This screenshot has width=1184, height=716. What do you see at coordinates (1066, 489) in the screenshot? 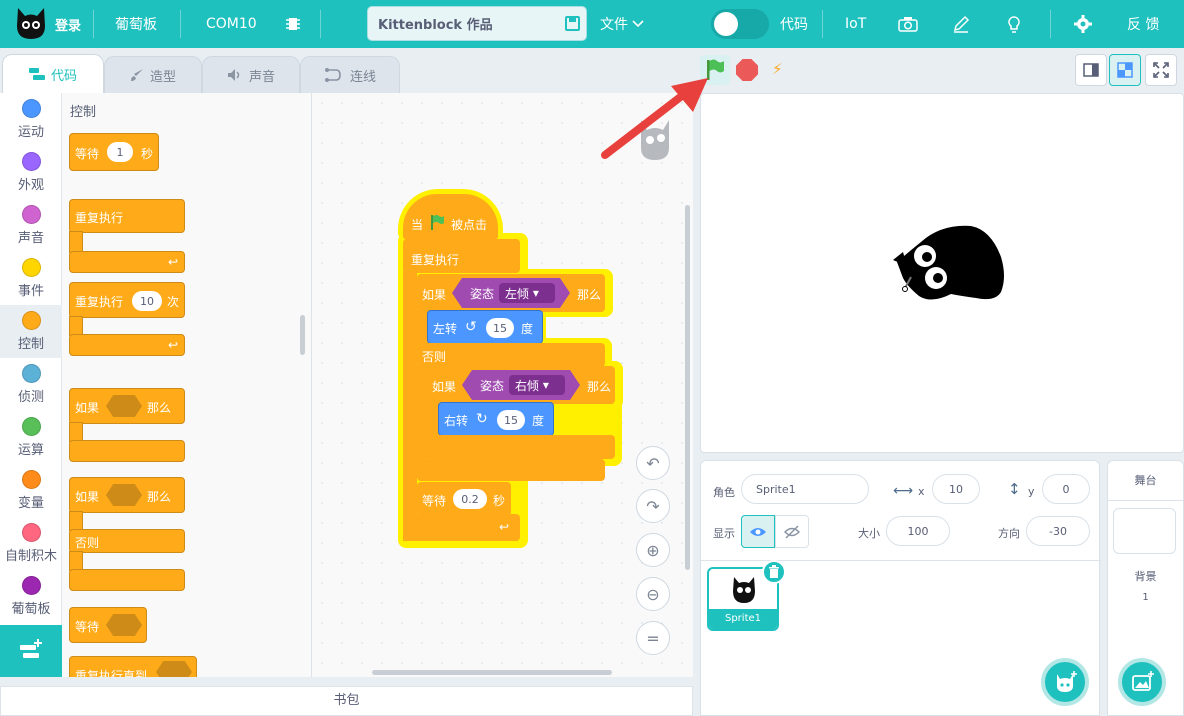
I see `y-input: 0` at bounding box center [1066, 489].